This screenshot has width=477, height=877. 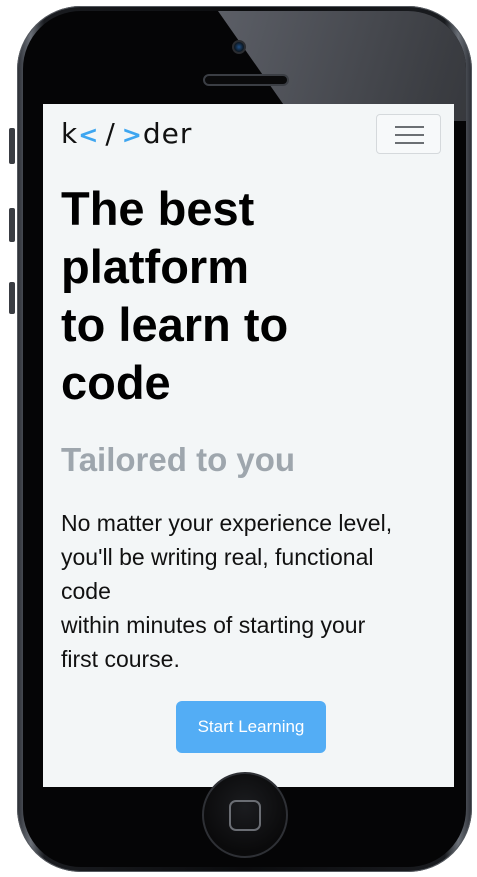 I want to click on hamburger-menu-button, so click(x=408, y=134).